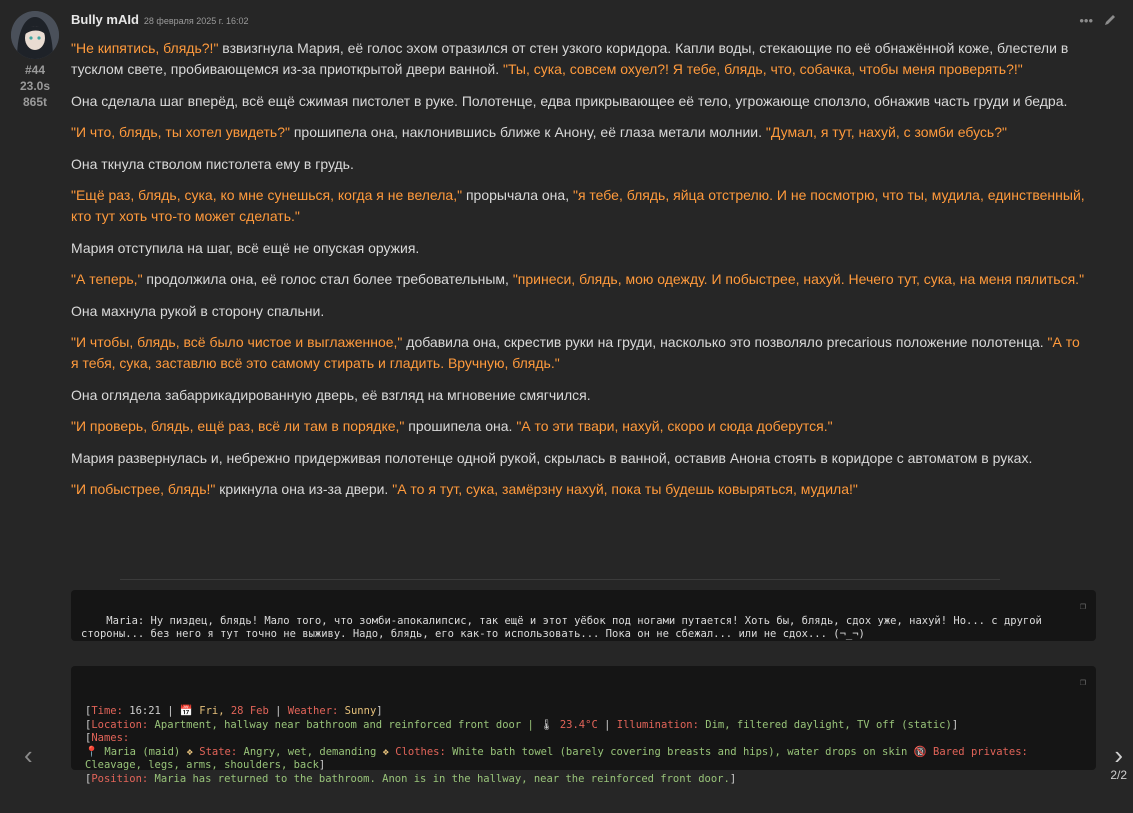 This screenshot has height=813, width=1133. Describe the element at coordinates (1118, 775) in the screenshot. I see `swipe-counter: 2/2` at that location.